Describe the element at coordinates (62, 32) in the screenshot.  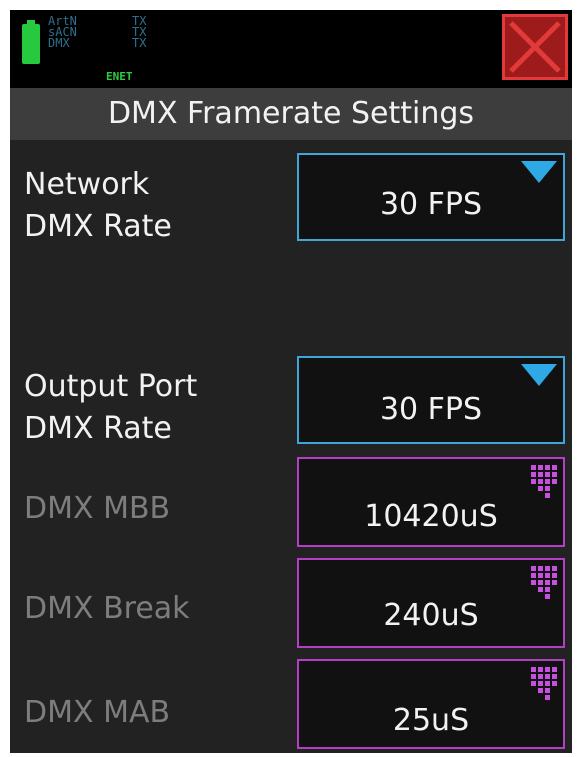
I see `protocol-list: ArtN sACN DMX` at that location.